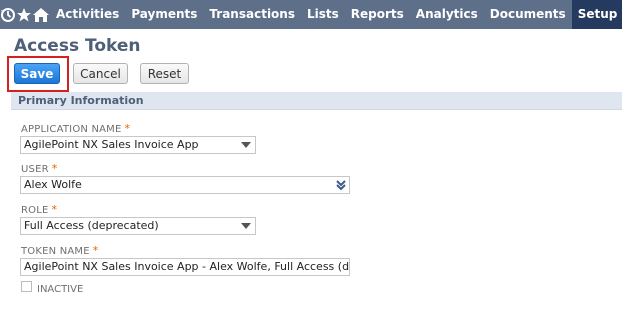  Describe the element at coordinates (252, 14) in the screenshot. I see `nav-item-transactions: Transactions` at that location.